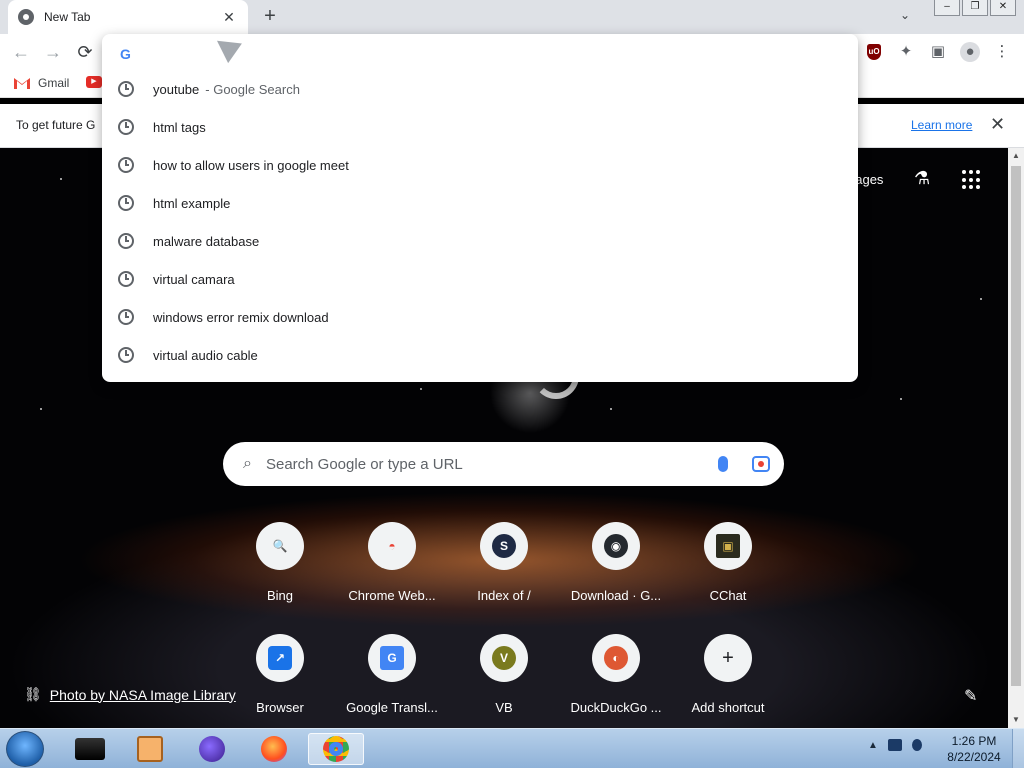 This screenshot has height=768, width=1024. What do you see at coordinates (916, 745) in the screenshot?
I see `volume-icon` at bounding box center [916, 745].